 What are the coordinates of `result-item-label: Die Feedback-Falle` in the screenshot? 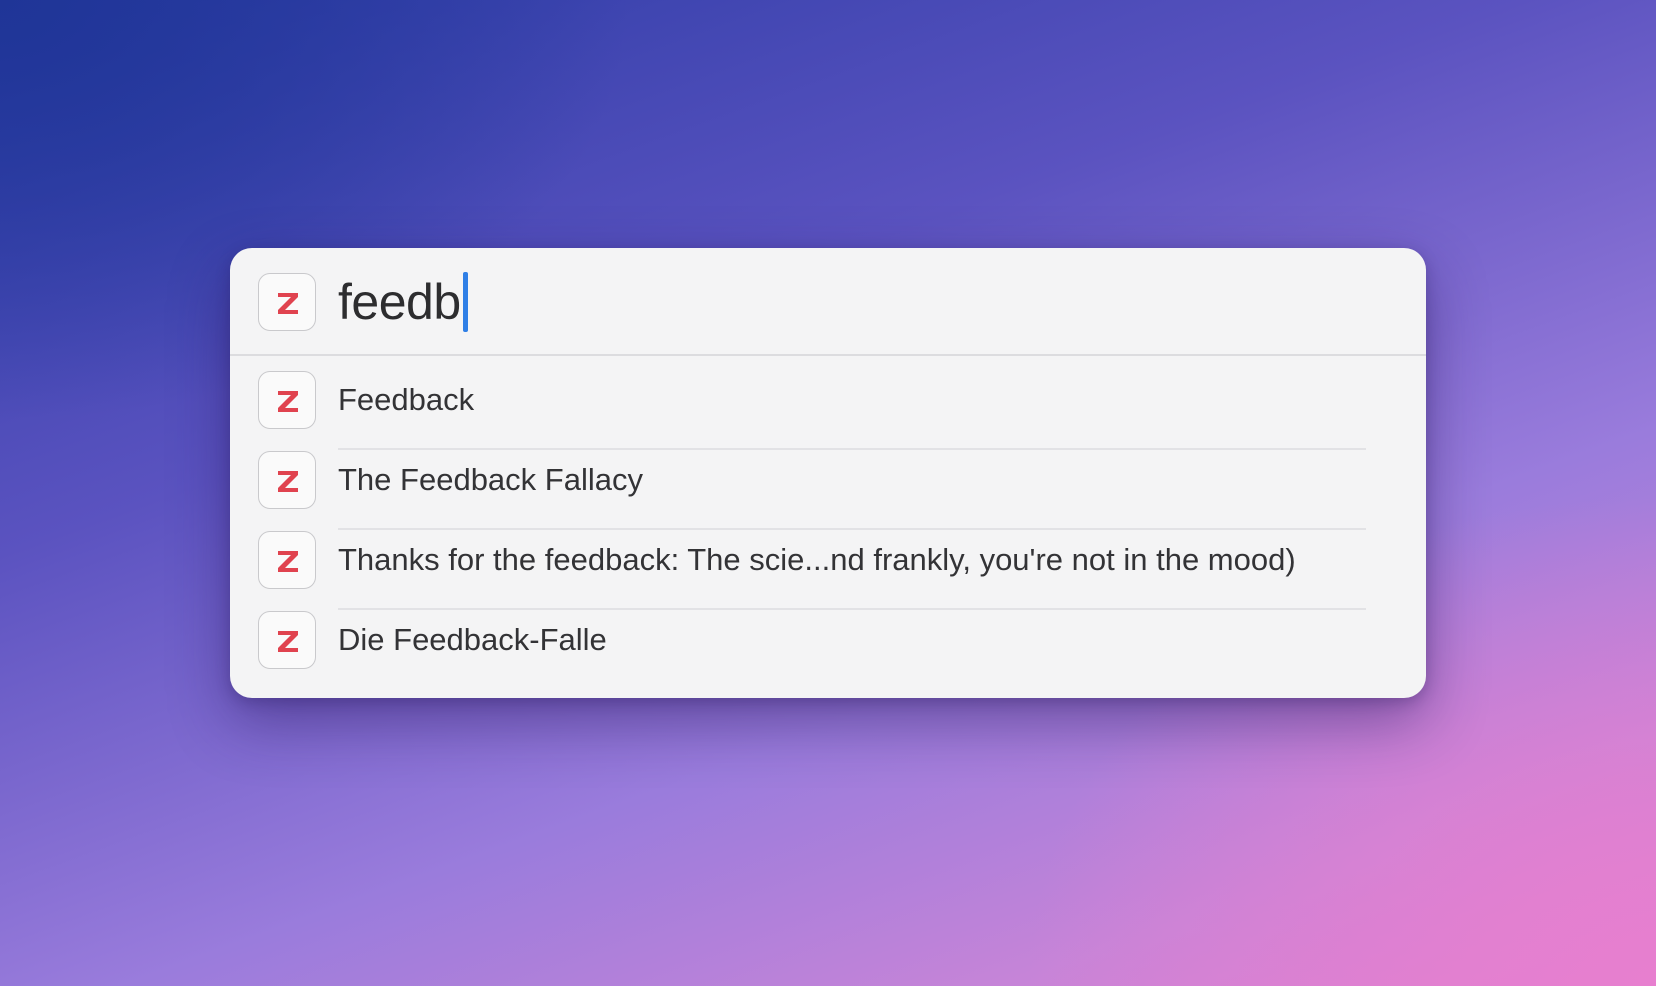 It's located at (472, 639).